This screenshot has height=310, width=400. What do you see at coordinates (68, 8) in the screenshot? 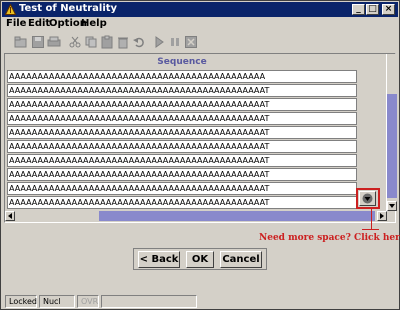
I see `window-title: Test of Neutrality` at bounding box center [68, 8].